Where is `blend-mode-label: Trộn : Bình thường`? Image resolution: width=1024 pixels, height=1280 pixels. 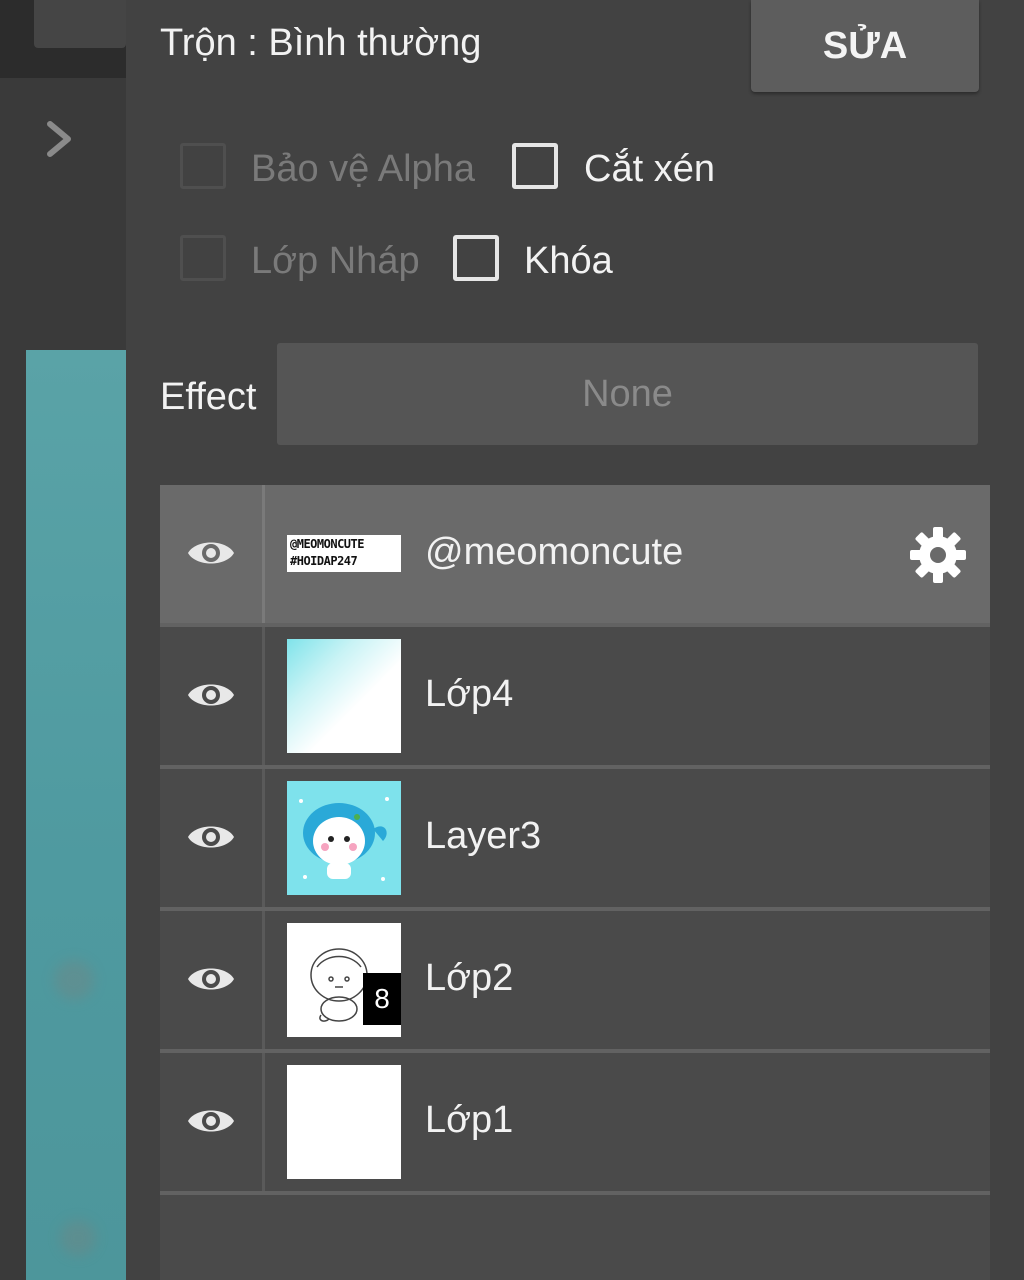 blend-mode-label: Trộn : Bình thường is located at coordinates (320, 43).